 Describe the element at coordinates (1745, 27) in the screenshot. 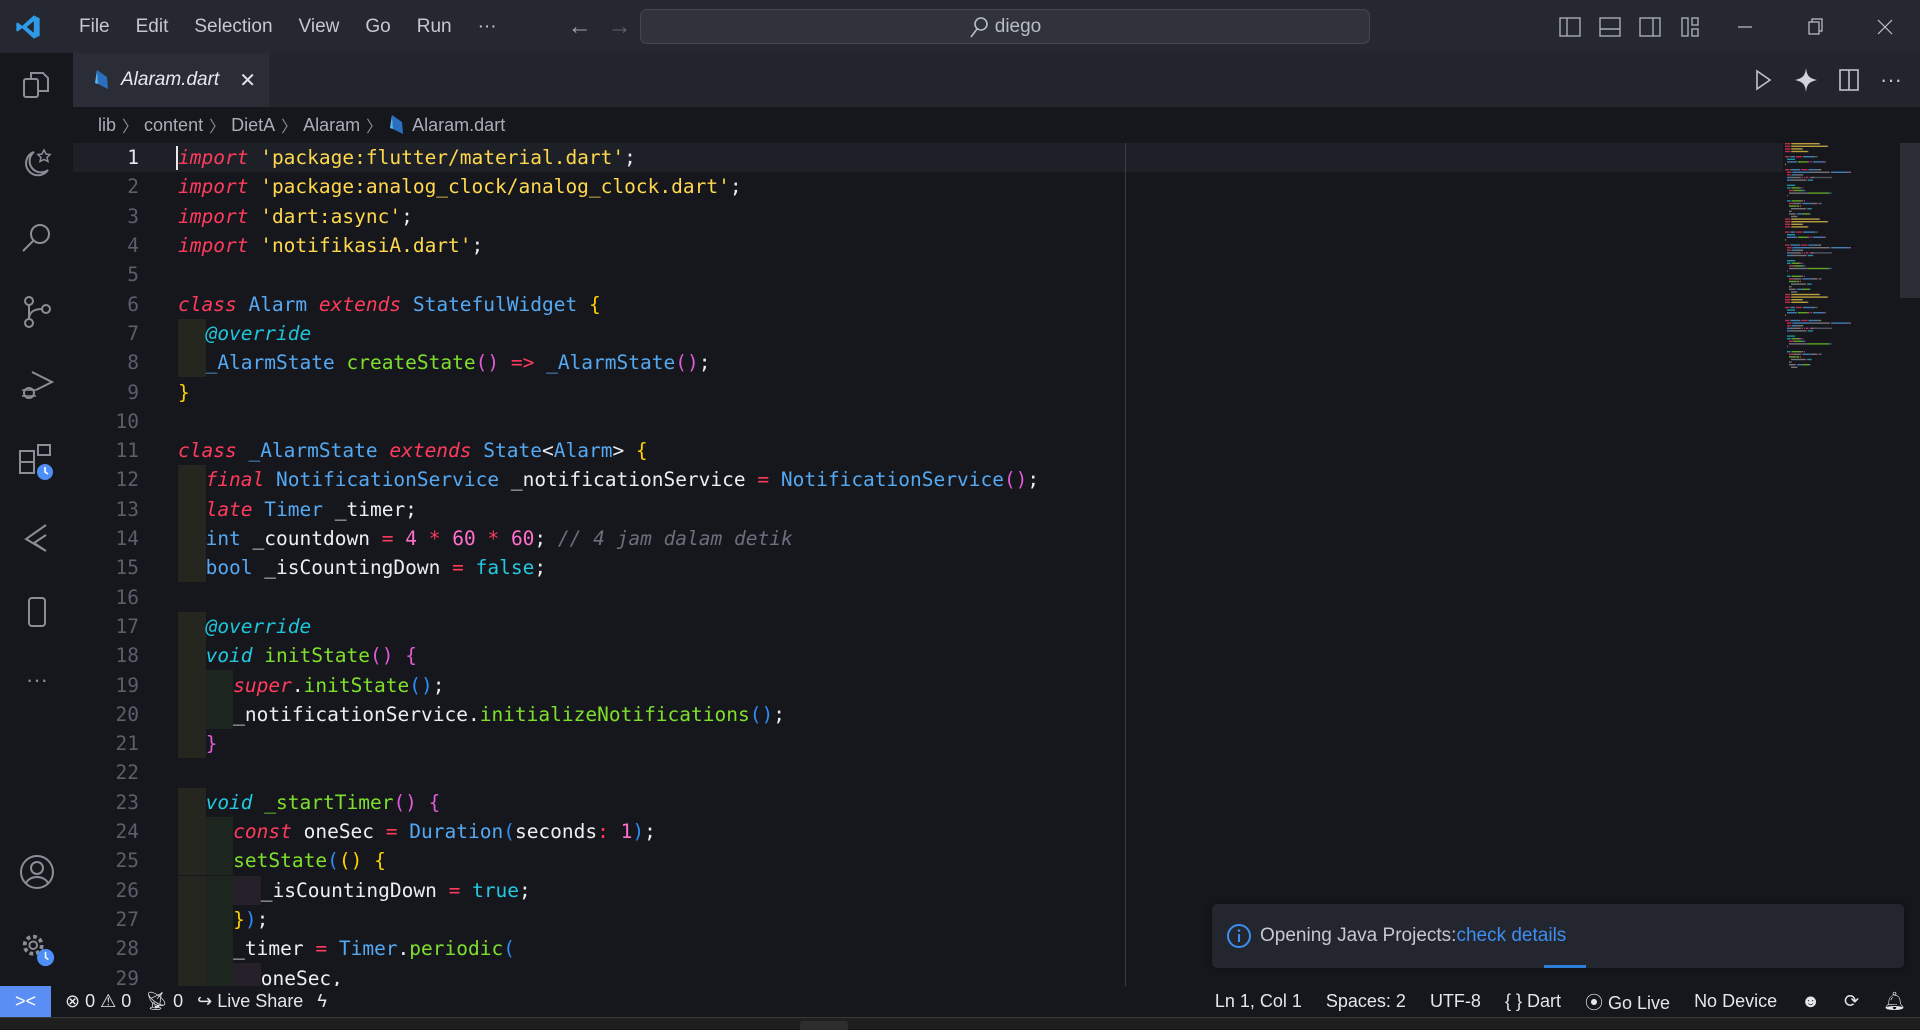

I see `minimize-icon` at that location.